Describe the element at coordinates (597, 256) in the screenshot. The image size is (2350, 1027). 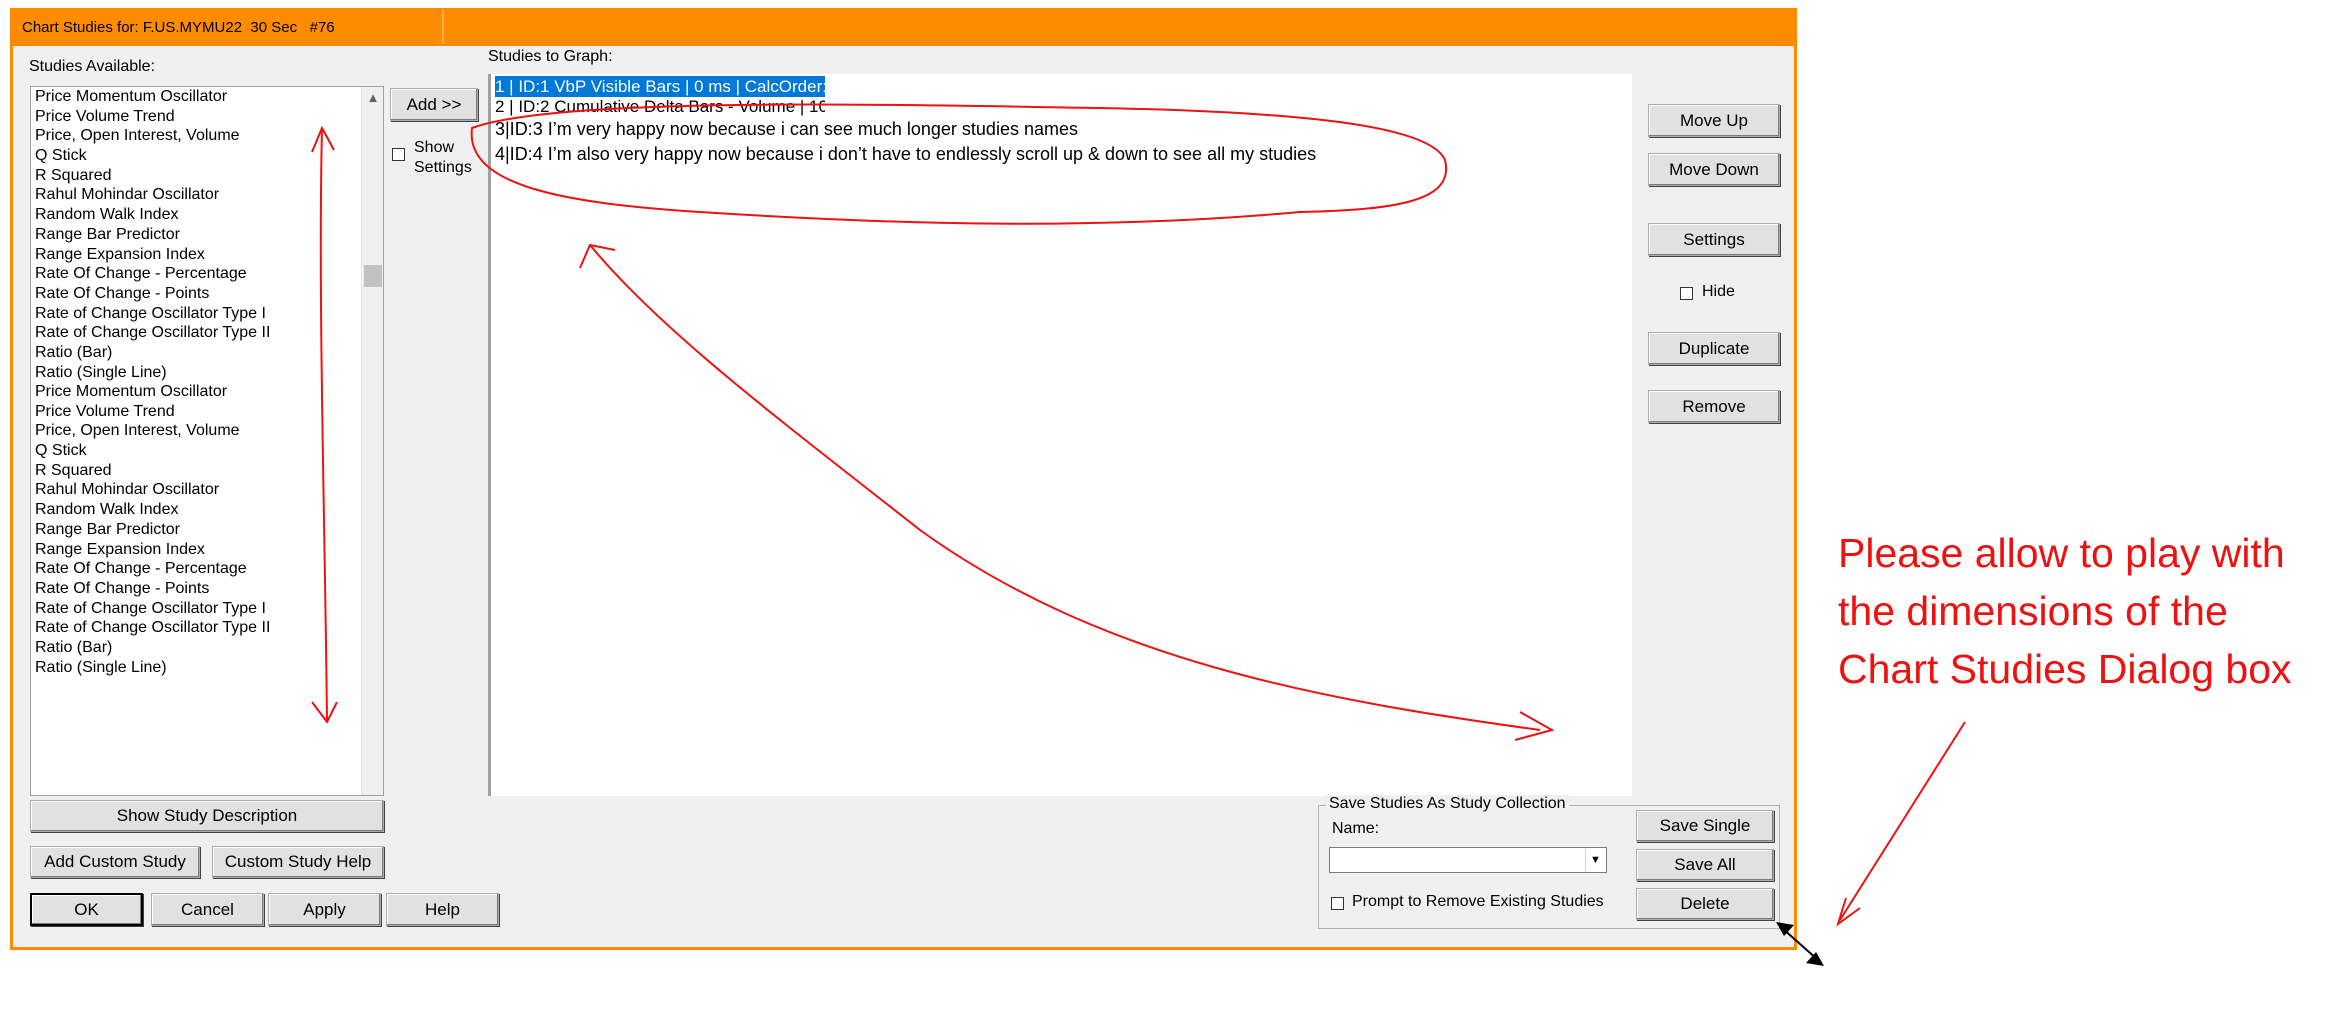
I see `diagonal-arrow-top-head` at that location.